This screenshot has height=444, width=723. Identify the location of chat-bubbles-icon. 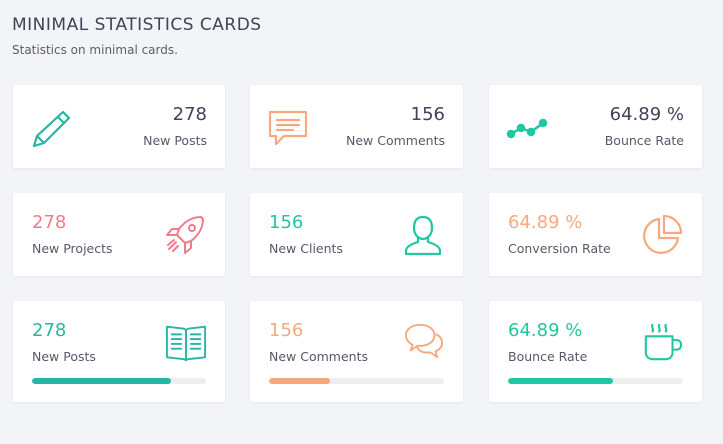
(424, 341).